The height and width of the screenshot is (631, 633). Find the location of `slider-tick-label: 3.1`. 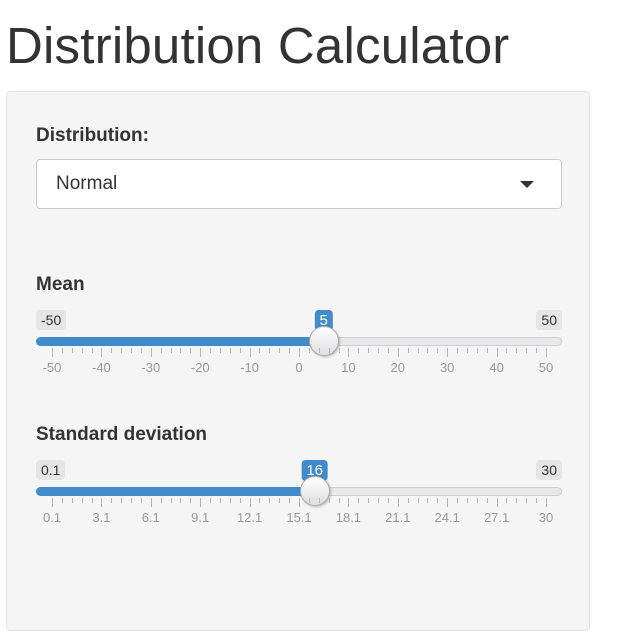

slider-tick-label: 3.1 is located at coordinates (101, 517).